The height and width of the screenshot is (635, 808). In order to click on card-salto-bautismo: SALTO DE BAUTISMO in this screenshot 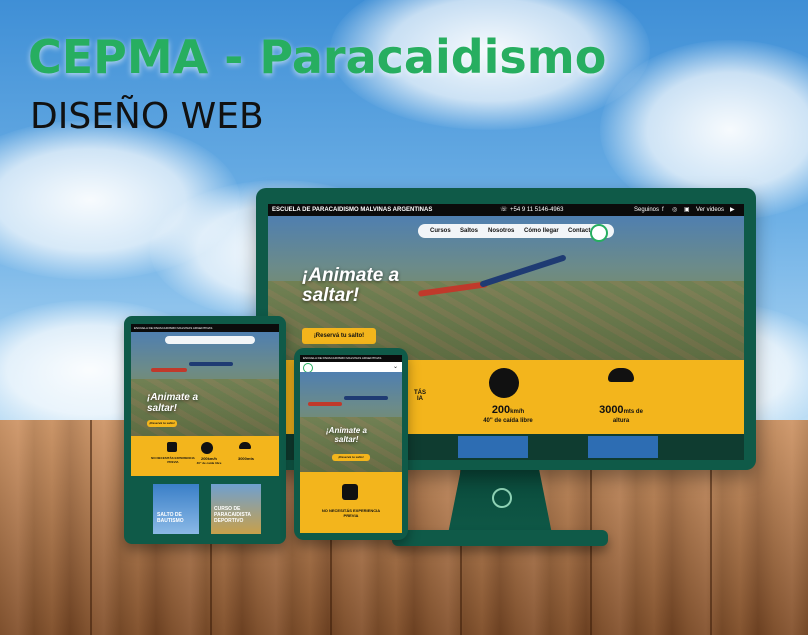, I will do `click(176, 509)`.